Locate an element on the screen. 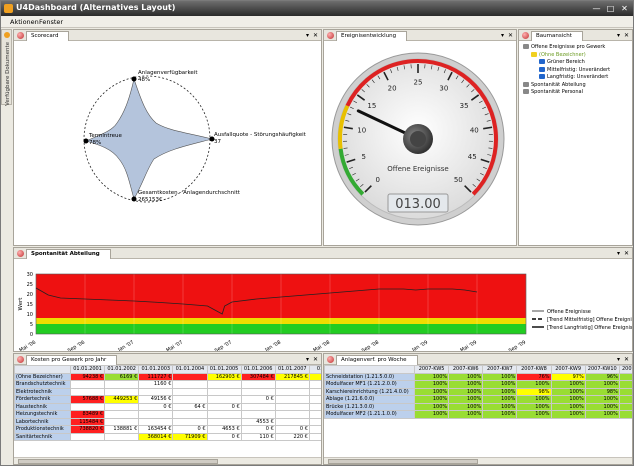 The height and width of the screenshot is (466, 634). column-header: 01.01.2003 is located at coordinates (156, 369).